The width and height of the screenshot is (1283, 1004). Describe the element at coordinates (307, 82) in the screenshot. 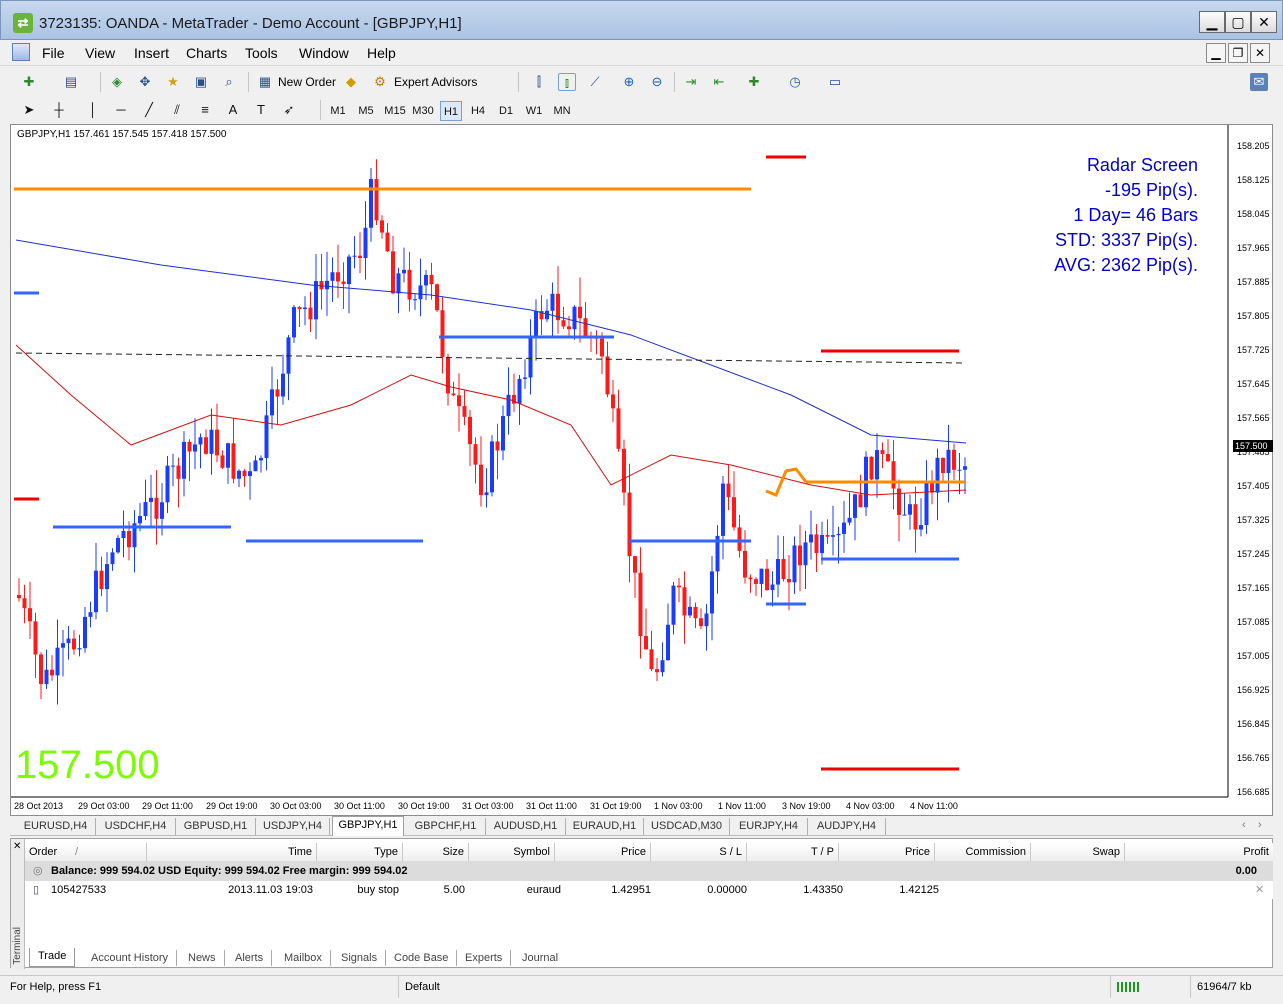

I see `new-order-button: New Order` at that location.